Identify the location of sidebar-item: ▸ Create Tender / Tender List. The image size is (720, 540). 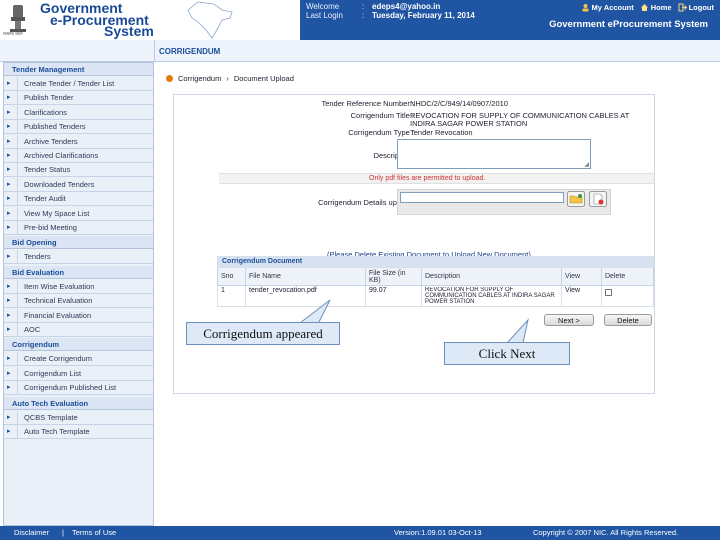
(78, 84).